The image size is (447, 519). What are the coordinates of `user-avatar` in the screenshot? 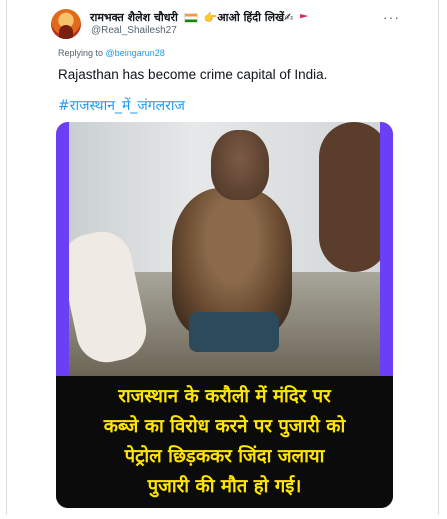 It's located at (66, 24).